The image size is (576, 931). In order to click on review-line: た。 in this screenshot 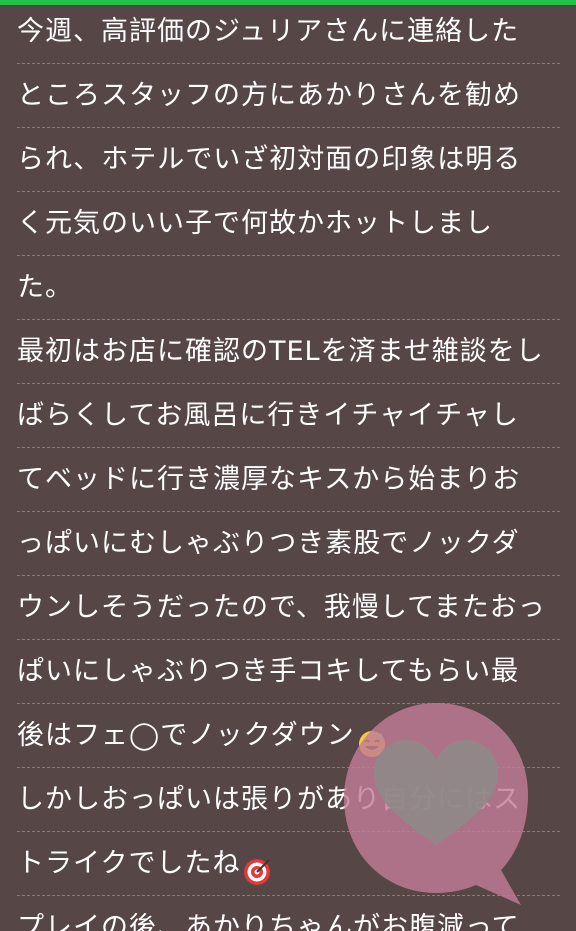, I will do `click(288, 288)`.